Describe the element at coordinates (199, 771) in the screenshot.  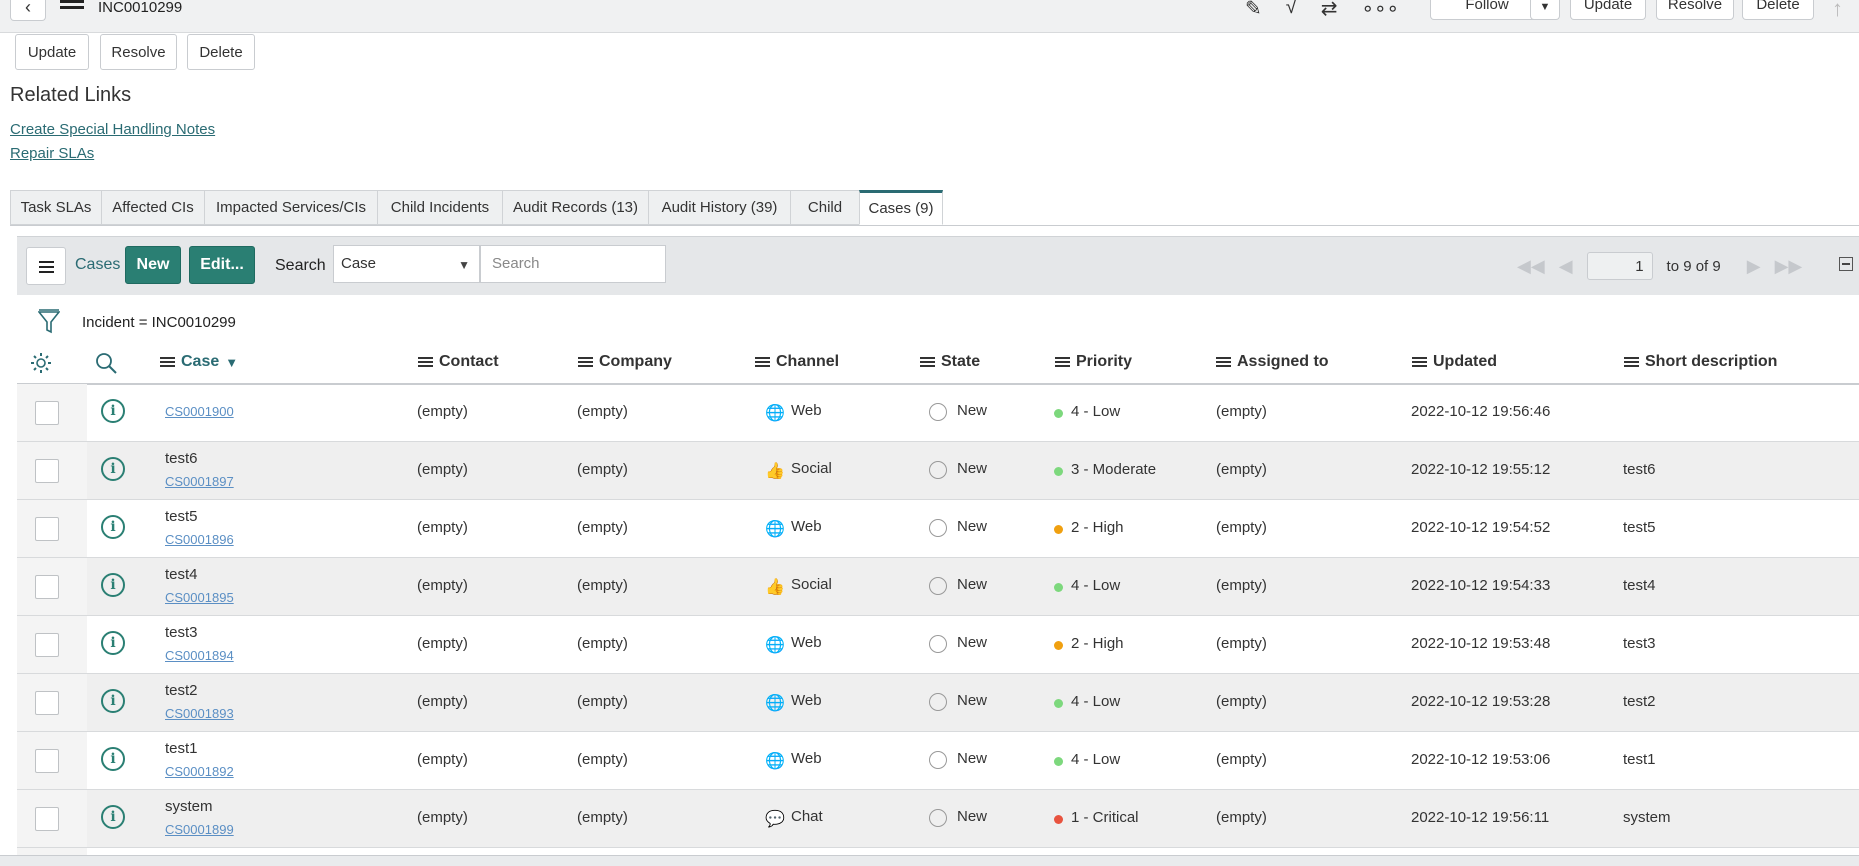
I see `case-number-link: CS0001892` at that location.